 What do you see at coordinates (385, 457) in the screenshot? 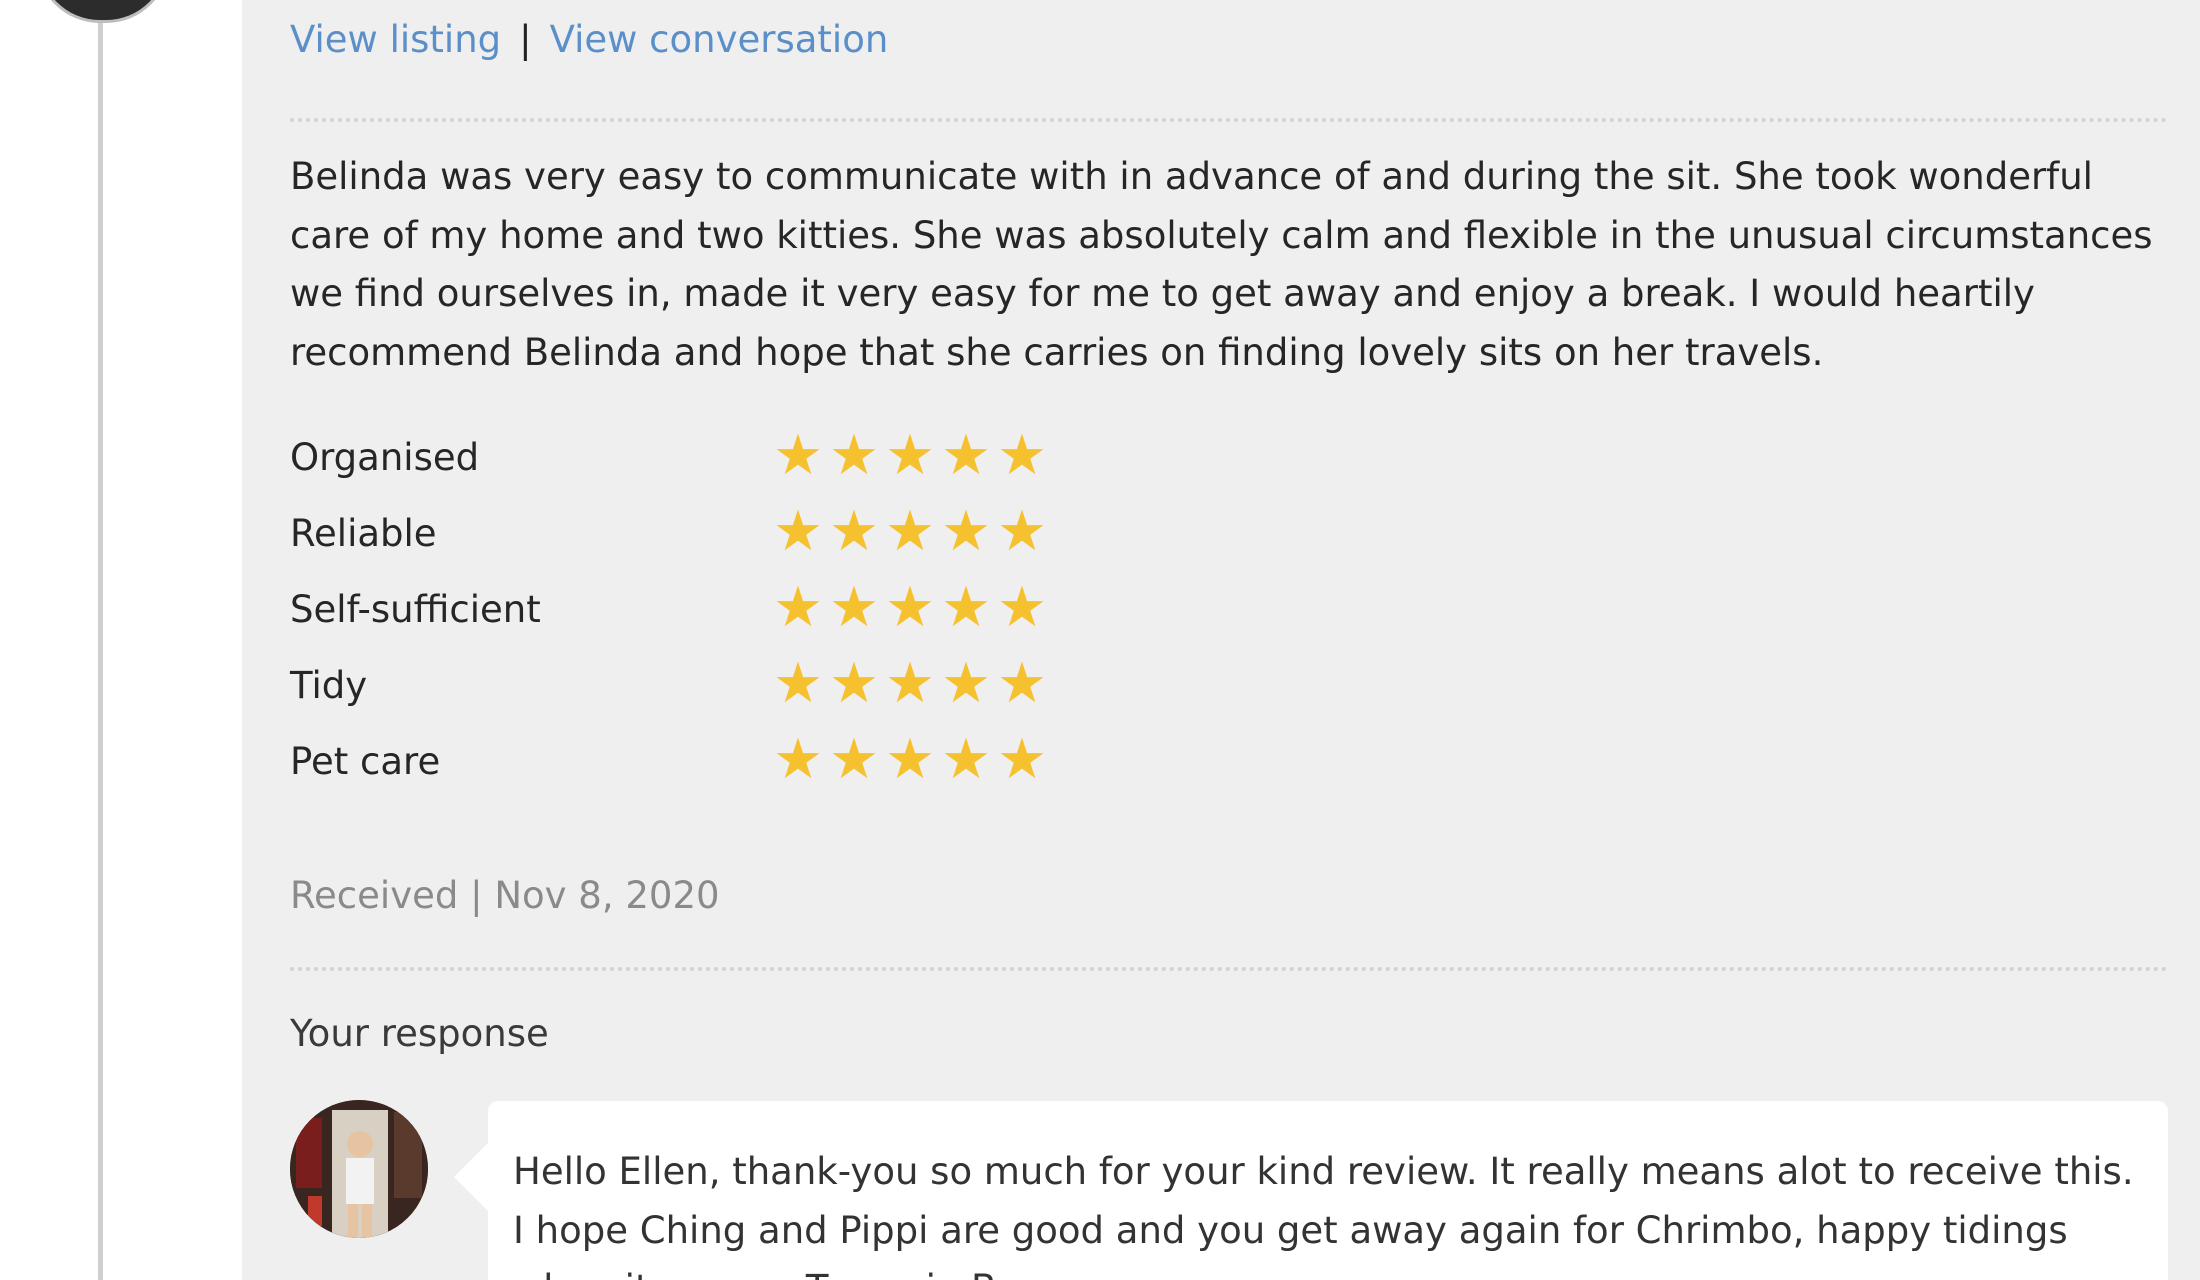
I see `rating-label: Organised` at bounding box center [385, 457].